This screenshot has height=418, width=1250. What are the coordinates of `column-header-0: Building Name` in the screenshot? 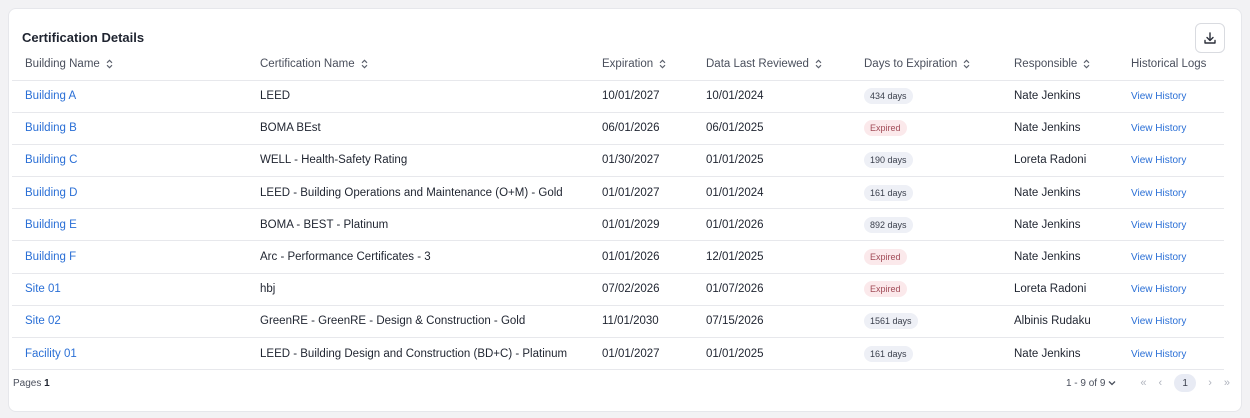 It's located at (129, 64).